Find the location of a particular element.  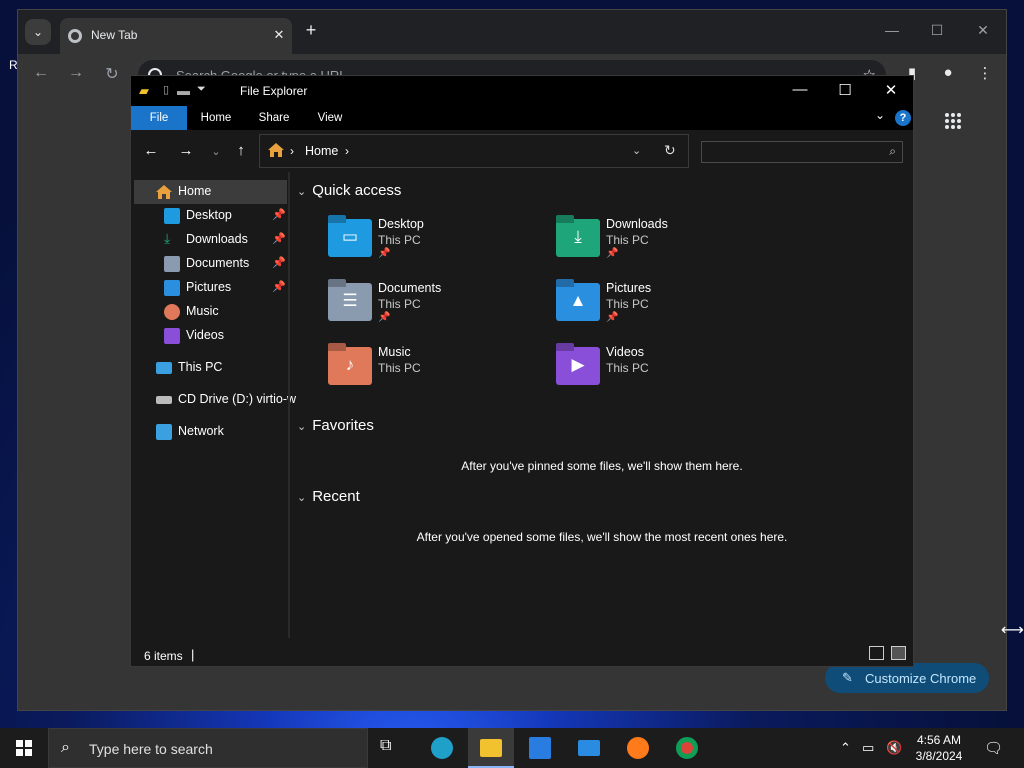

network-status-icon: ▭ is located at coordinates (868, 748).